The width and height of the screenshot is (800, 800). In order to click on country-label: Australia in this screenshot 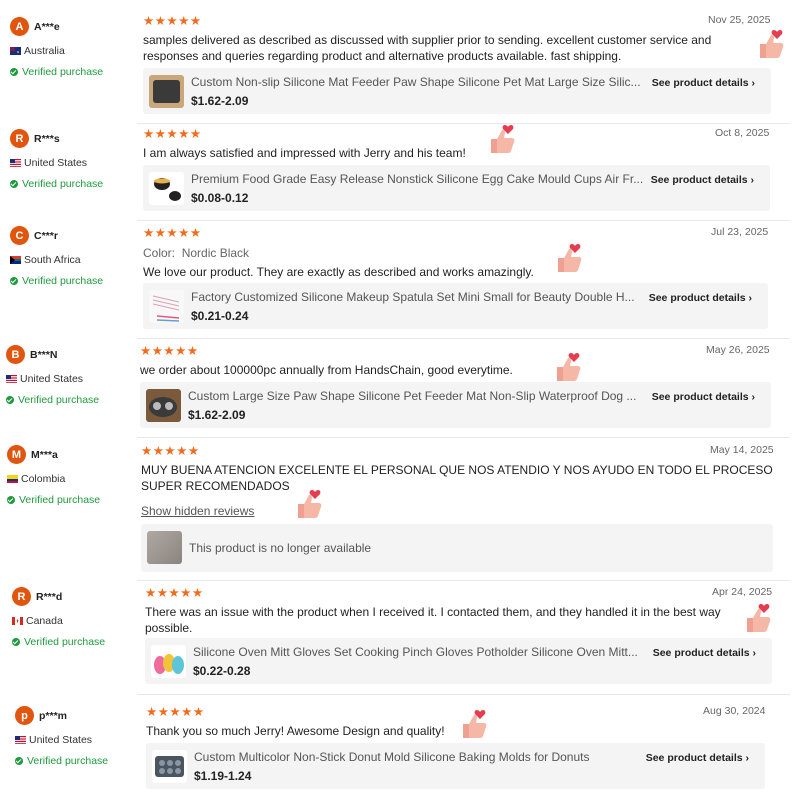, I will do `click(44, 51)`.